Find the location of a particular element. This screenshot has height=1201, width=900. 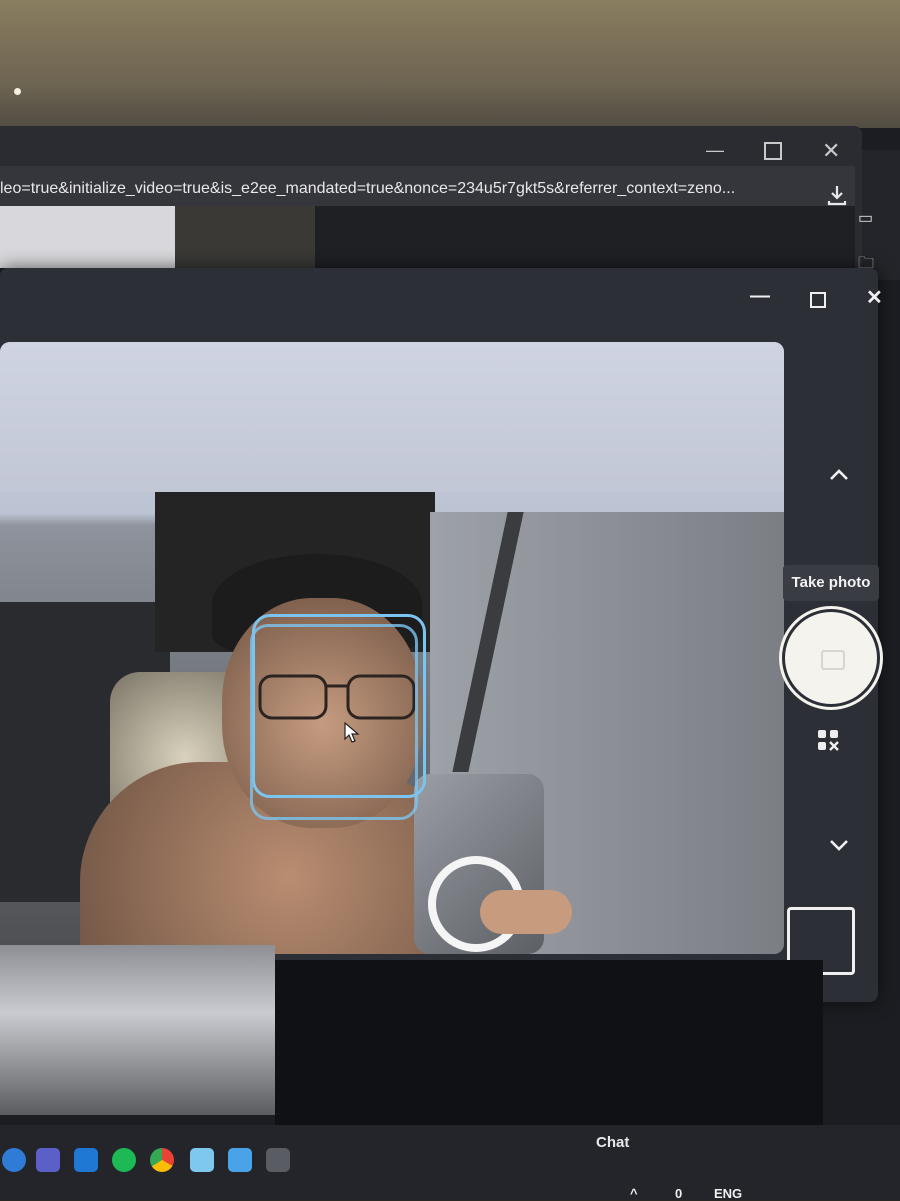

teams-icon is located at coordinates (48, 1160).